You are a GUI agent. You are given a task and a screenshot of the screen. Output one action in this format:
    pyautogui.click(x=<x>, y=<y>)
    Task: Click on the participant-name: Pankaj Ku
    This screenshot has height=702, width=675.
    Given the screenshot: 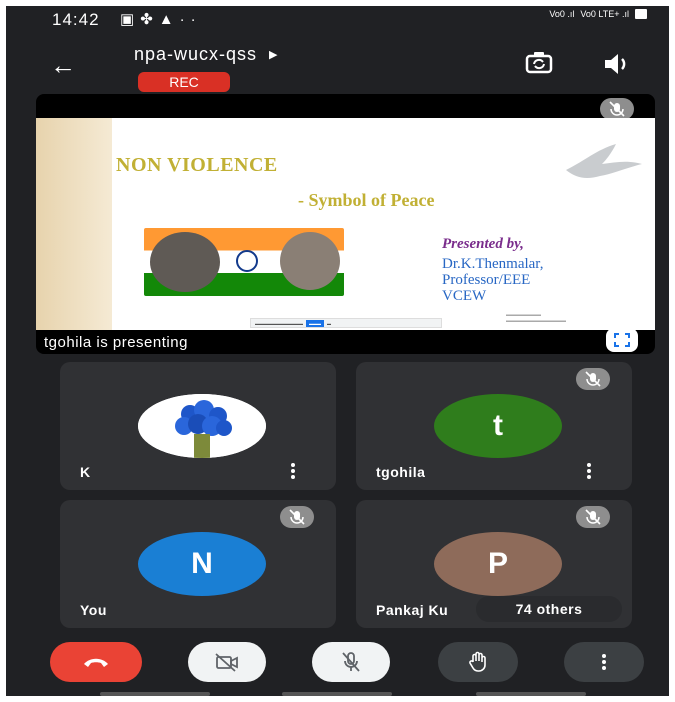 What is the action you would take?
    pyautogui.click(x=412, y=610)
    